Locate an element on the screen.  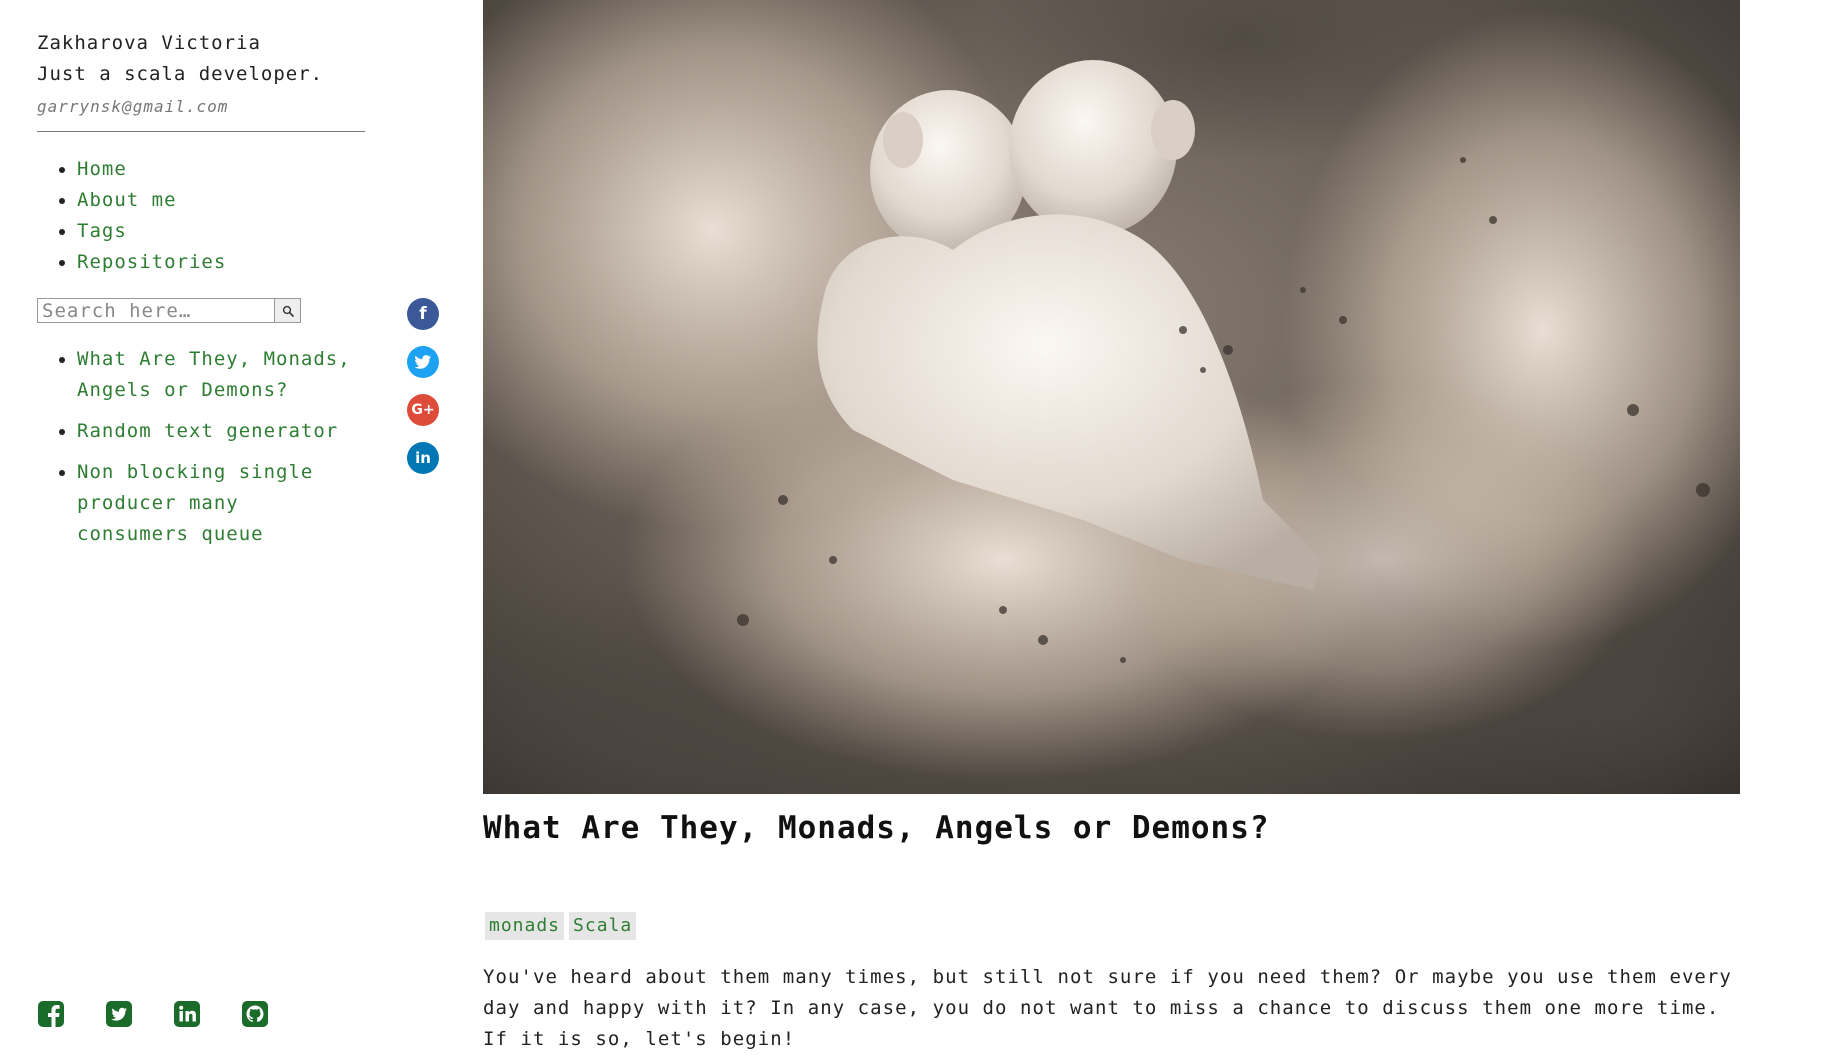
share-linkedin-button: in is located at coordinates (423, 458).